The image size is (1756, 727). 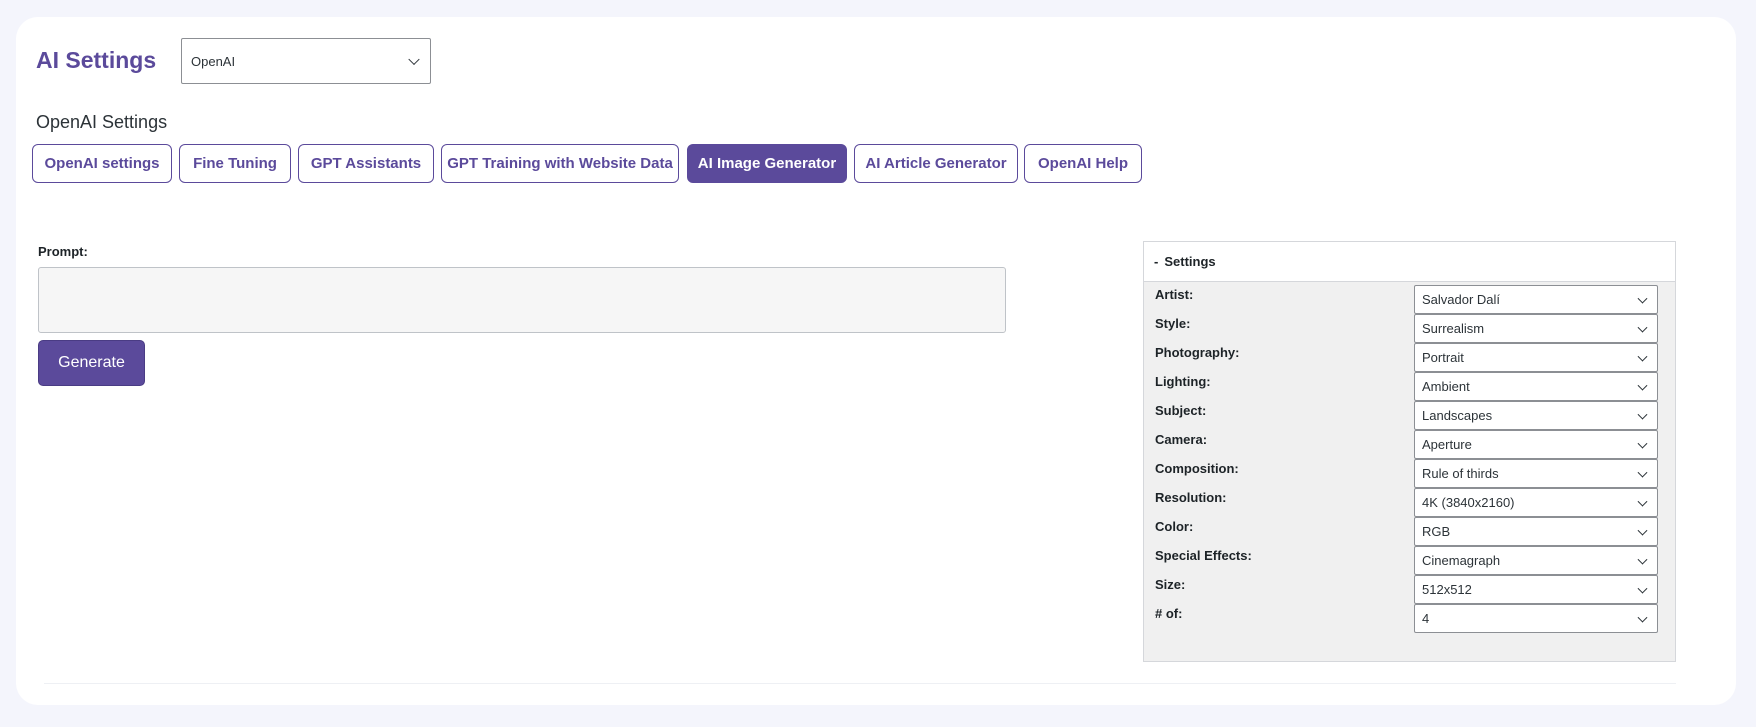 I want to click on settings-label-color: Color:, so click(x=1174, y=526).